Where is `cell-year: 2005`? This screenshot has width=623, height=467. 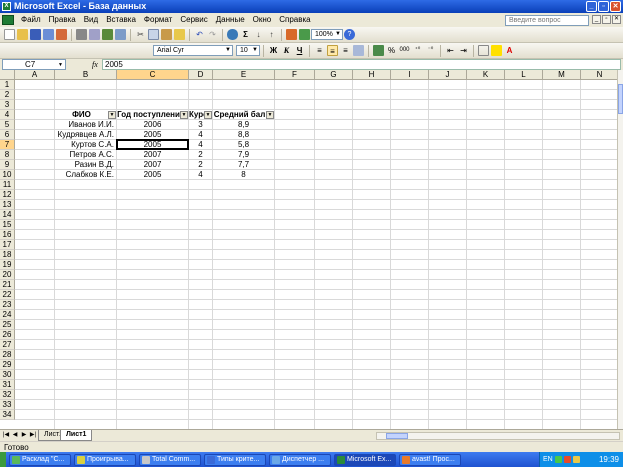 cell-year: 2005 is located at coordinates (152, 175).